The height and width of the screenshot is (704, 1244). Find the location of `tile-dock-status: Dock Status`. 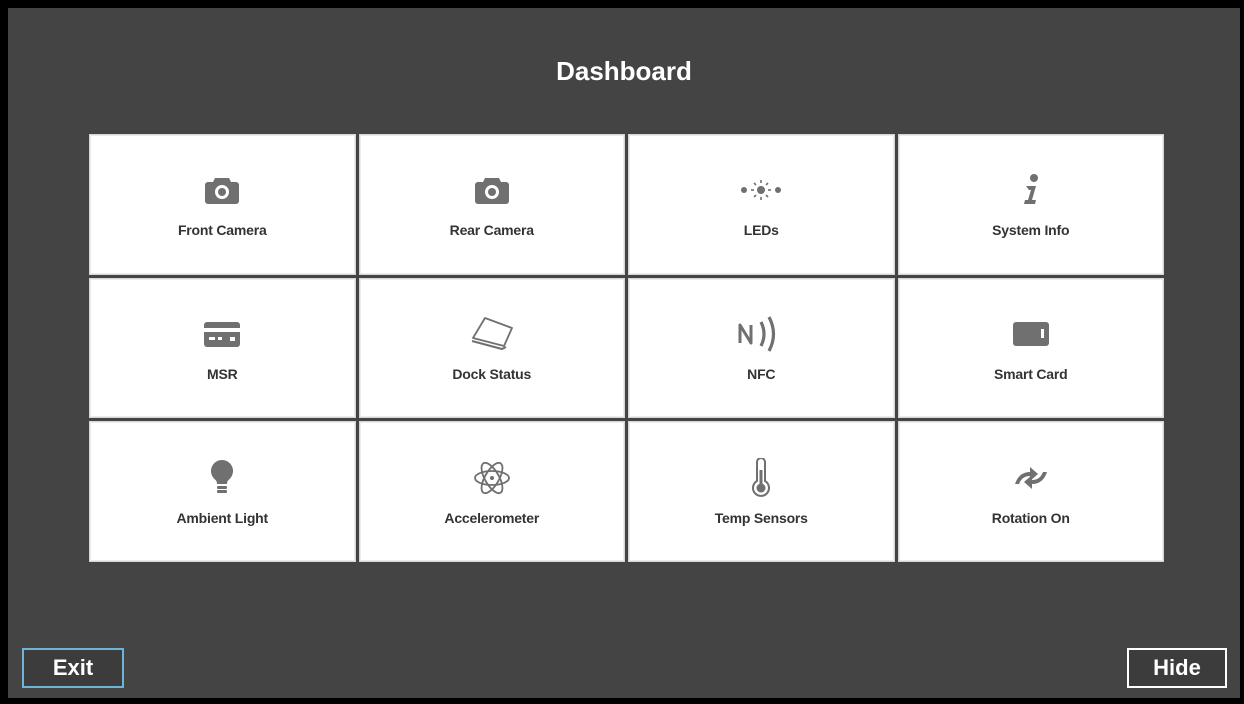

tile-dock-status: Dock Status is located at coordinates (491, 348).